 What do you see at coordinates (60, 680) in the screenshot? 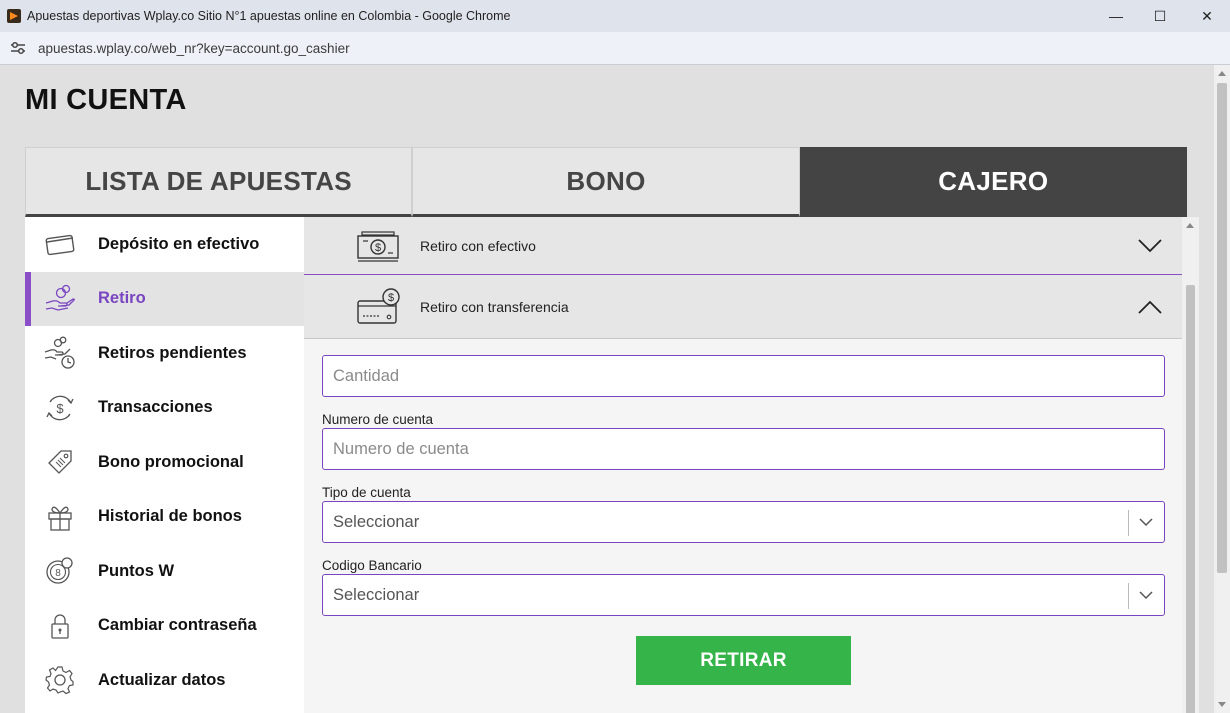
I see `gear-icon` at bounding box center [60, 680].